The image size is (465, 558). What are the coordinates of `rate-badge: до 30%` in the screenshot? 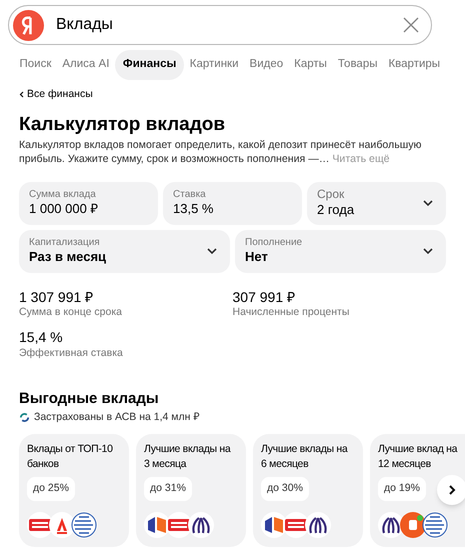 It's located at (285, 489).